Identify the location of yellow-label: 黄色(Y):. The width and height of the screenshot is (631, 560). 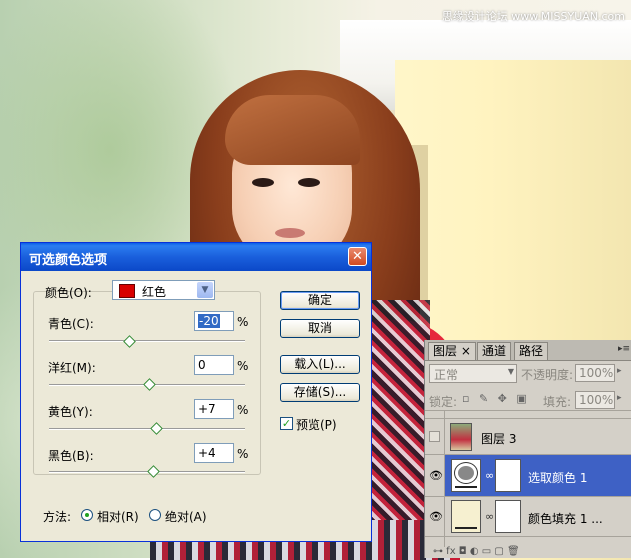
(70, 412).